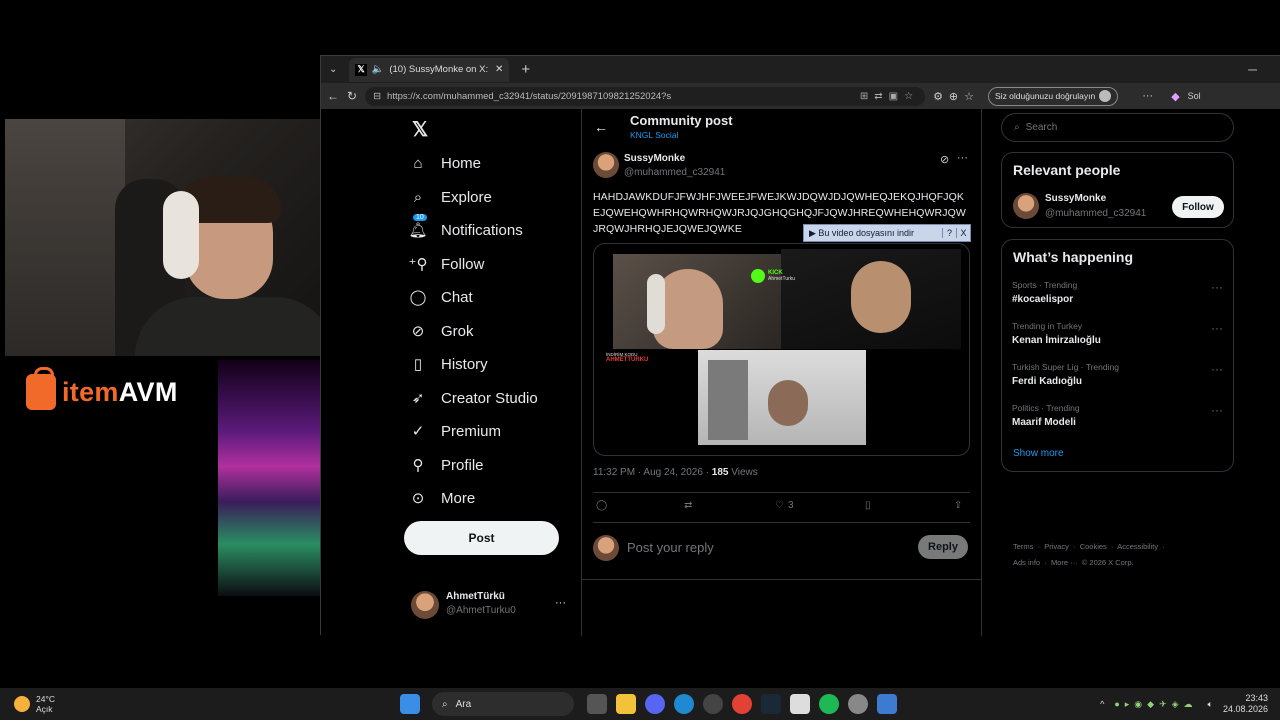 The height and width of the screenshot is (720, 1280). I want to click on community-link: KNGL Social, so click(654, 135).